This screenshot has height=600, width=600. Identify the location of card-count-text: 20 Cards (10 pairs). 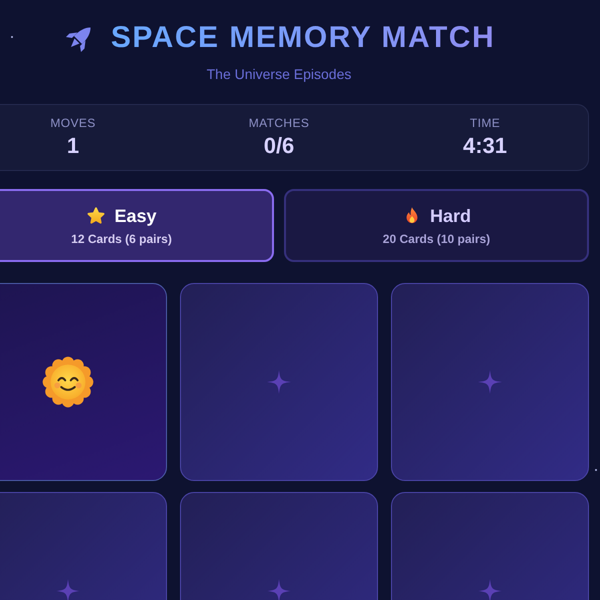
(436, 239).